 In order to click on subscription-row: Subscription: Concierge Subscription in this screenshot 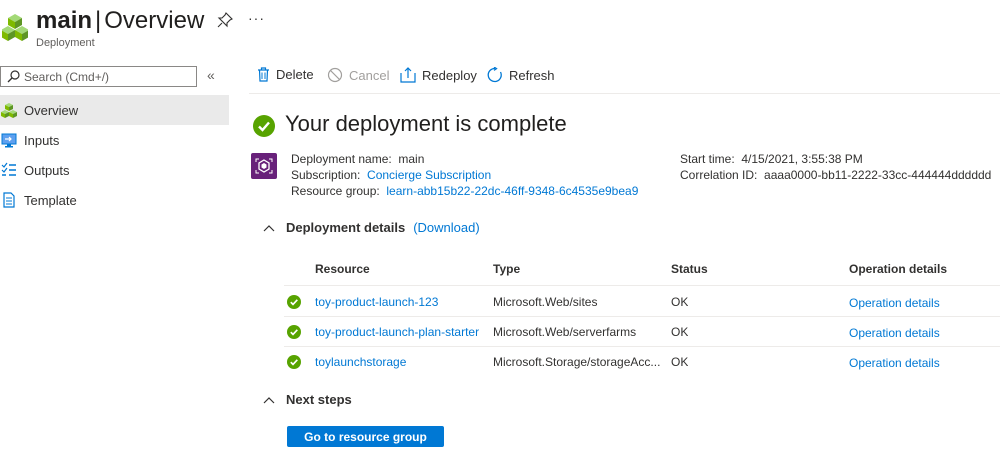, I will do `click(391, 175)`.